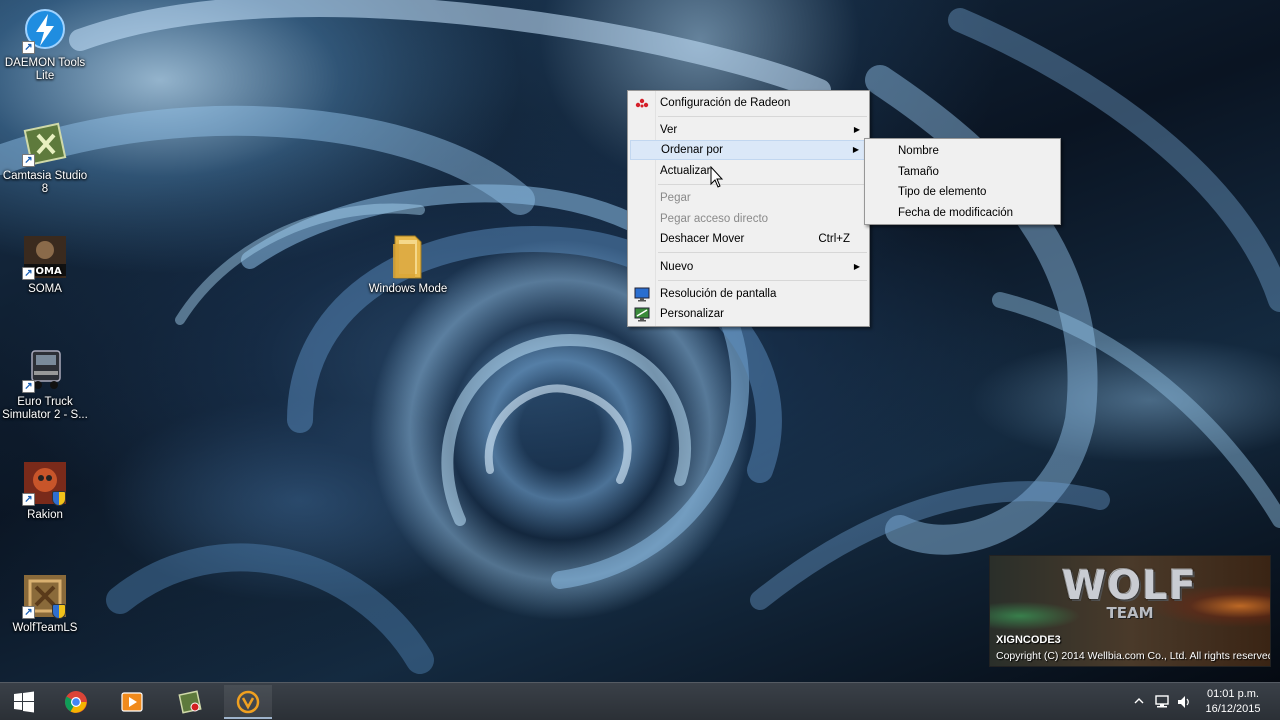  I want to click on submenu-item-date-modified: Fecha de modificación, so click(962, 213).